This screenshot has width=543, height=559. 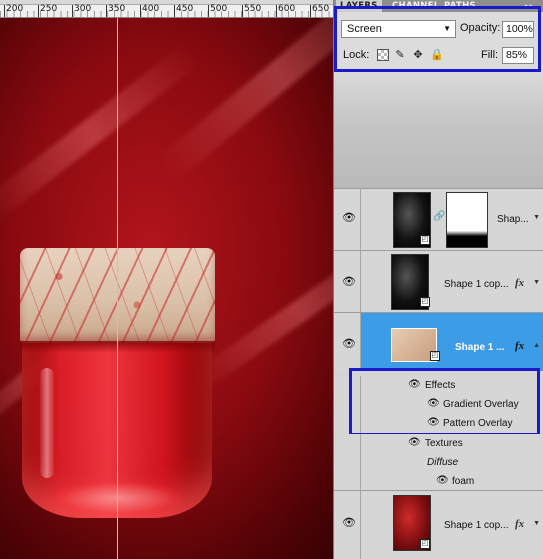 What do you see at coordinates (151, 9) in the screenshot?
I see `ruler-tick-label: 400` at bounding box center [151, 9].